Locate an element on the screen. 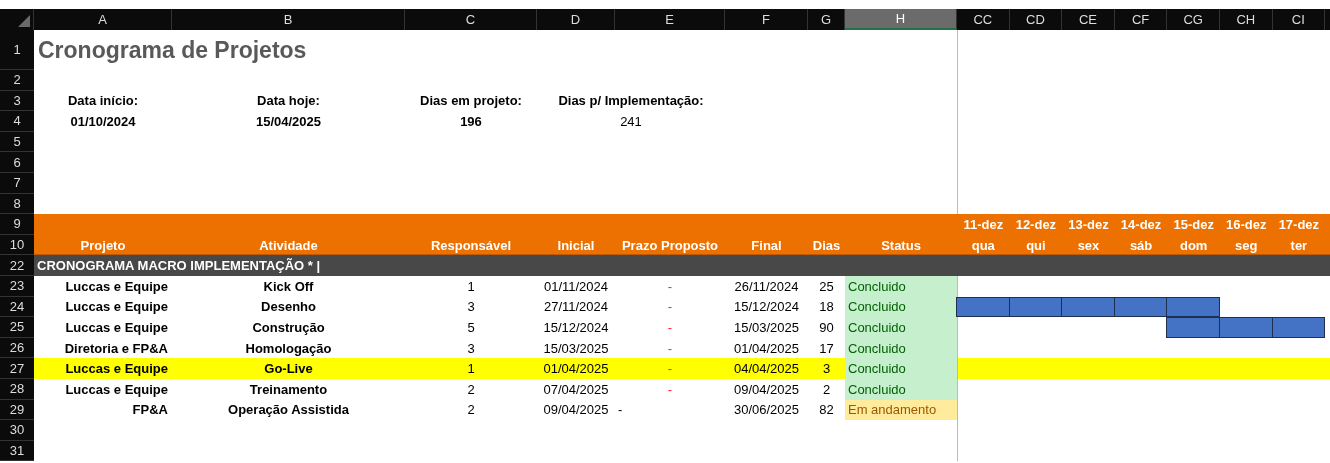  row-number: 31 is located at coordinates (17, 451).